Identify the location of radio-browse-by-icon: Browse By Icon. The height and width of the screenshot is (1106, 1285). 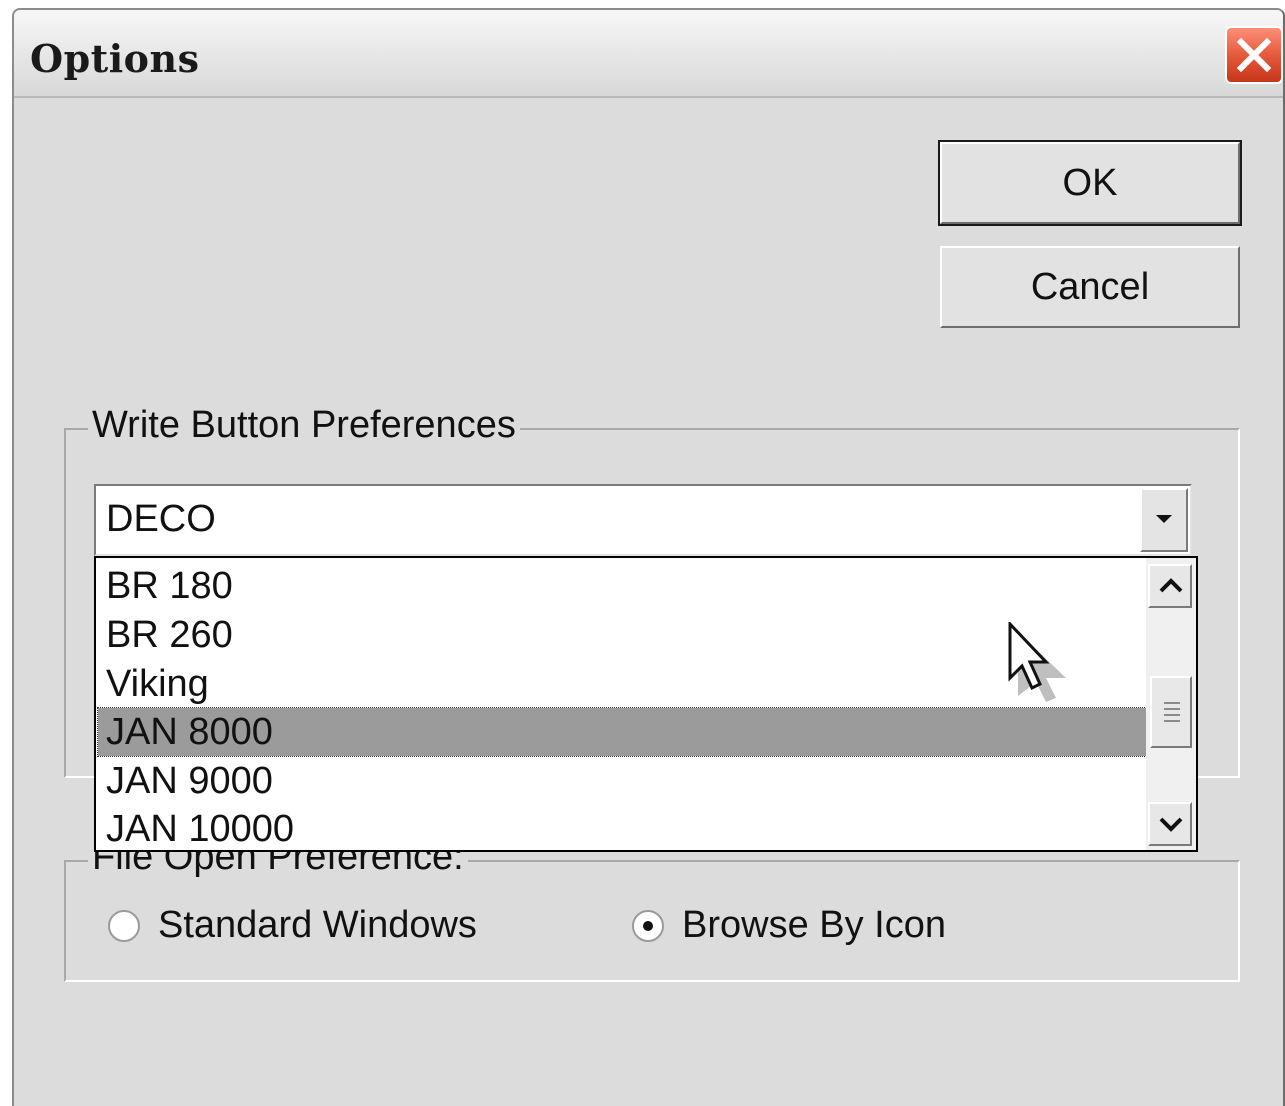
(789, 925).